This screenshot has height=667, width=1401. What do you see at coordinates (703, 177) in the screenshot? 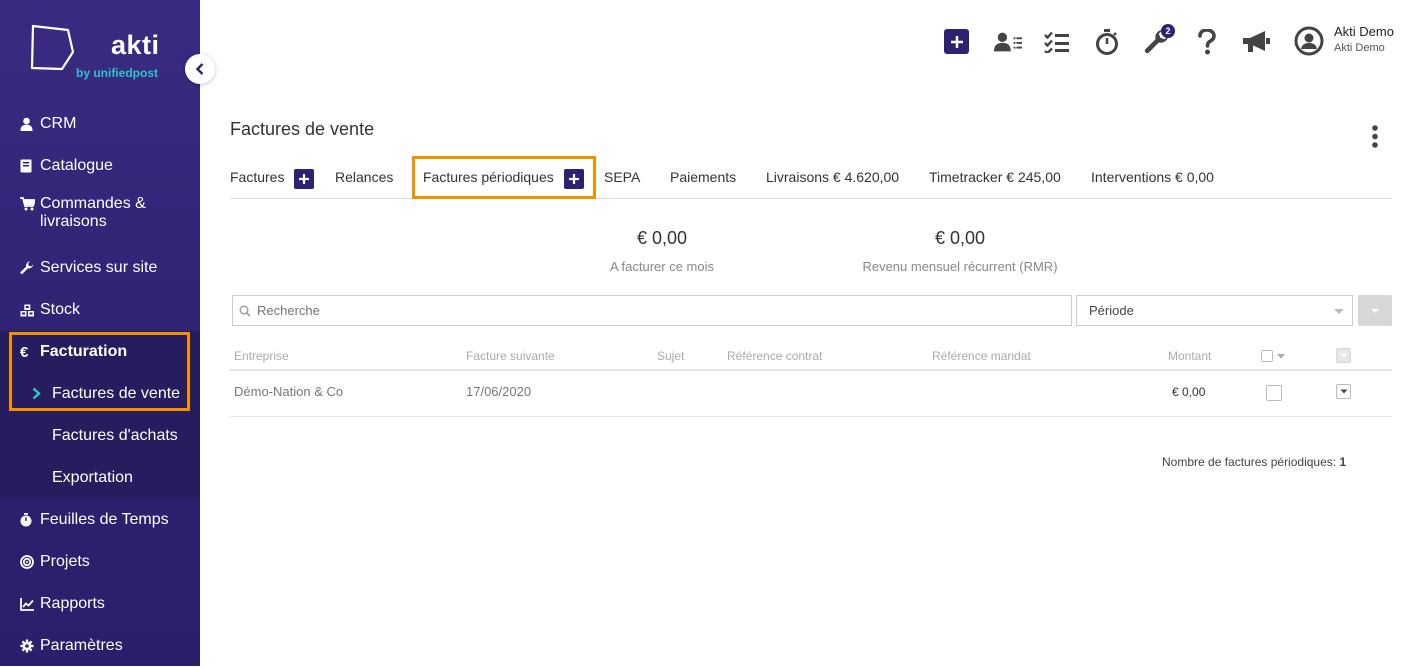
I see `tab-paiements: Paiements` at bounding box center [703, 177].